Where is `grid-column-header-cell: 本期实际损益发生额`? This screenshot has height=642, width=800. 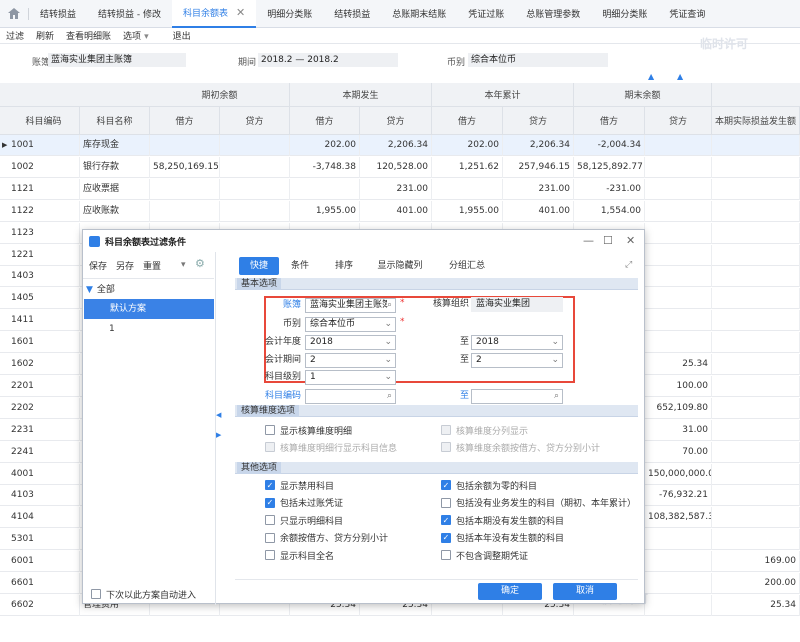 grid-column-header-cell: 本期实际损益发生额 is located at coordinates (756, 120).